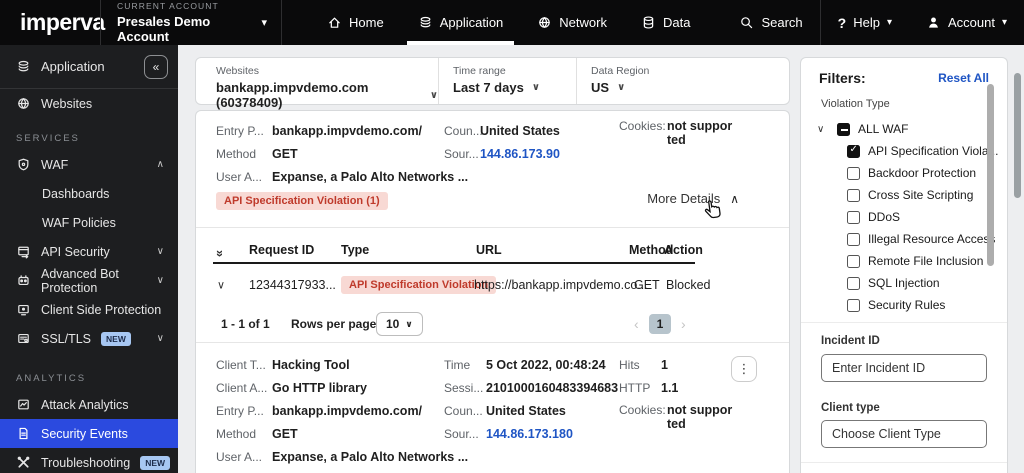 This screenshot has height=473, width=1024. I want to click on filter-option: Illegal Resource Access, so click(904, 239).